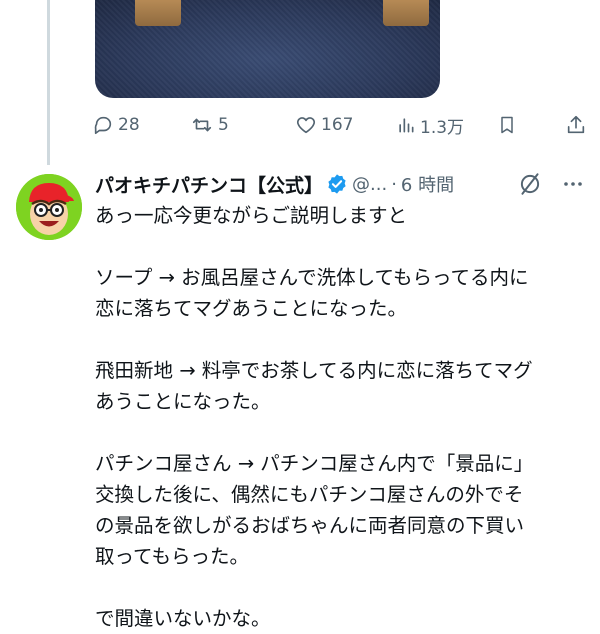 Image resolution: width=600 pixels, height=634 pixels. What do you see at coordinates (183, 401) in the screenshot?
I see `tweet-line: あうことになった。` at bounding box center [183, 401].